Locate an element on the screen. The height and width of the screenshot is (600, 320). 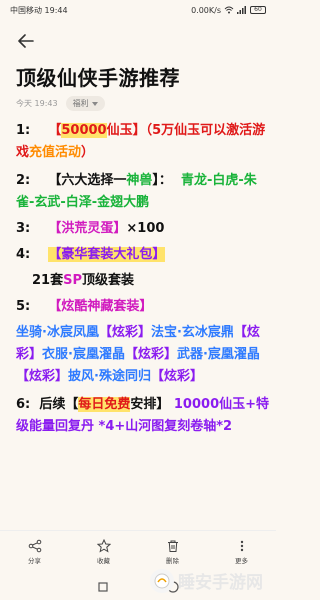
trash-icon is located at coordinates (172, 546).